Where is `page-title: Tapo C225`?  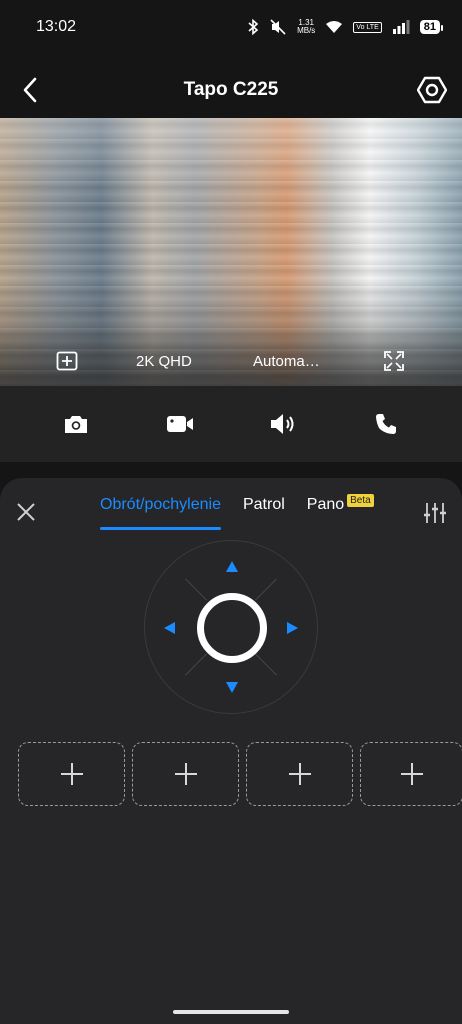 page-title: Tapo C225 is located at coordinates (231, 89).